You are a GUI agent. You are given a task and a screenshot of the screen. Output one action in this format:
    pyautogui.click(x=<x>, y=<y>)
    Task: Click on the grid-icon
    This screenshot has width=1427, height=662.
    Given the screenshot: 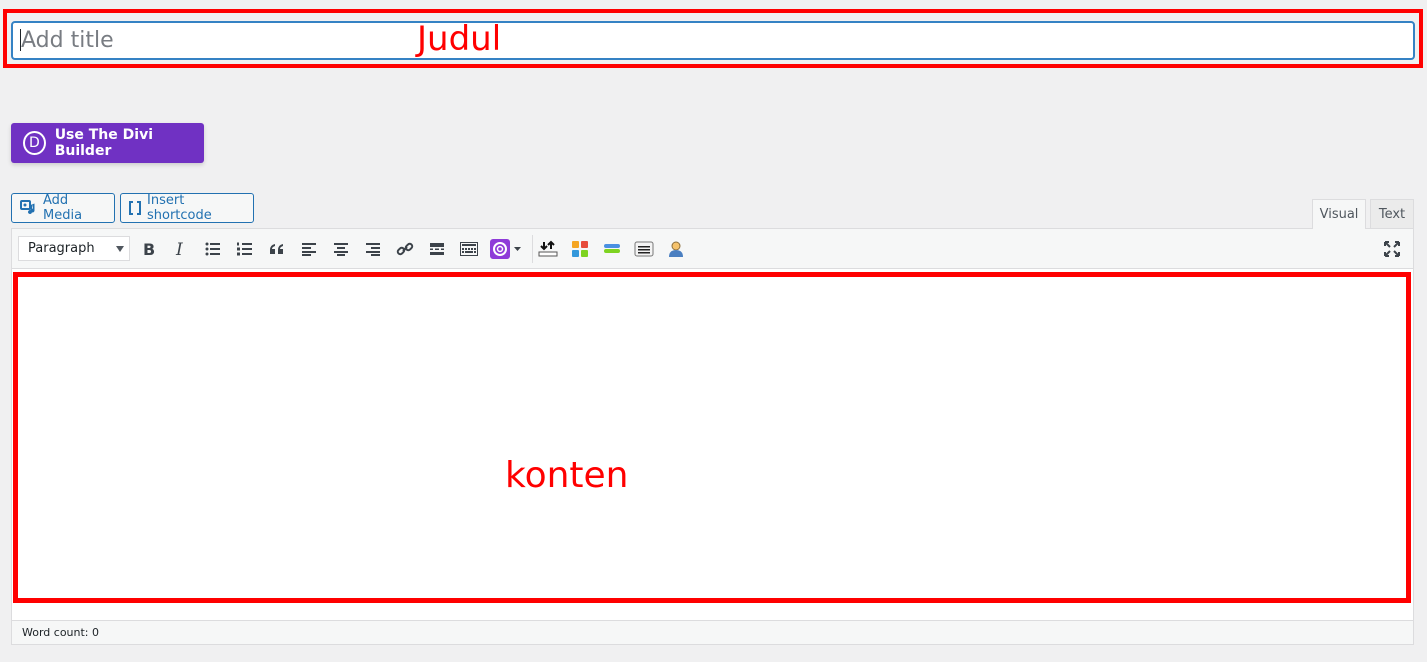 What is the action you would take?
    pyautogui.click(x=580, y=249)
    